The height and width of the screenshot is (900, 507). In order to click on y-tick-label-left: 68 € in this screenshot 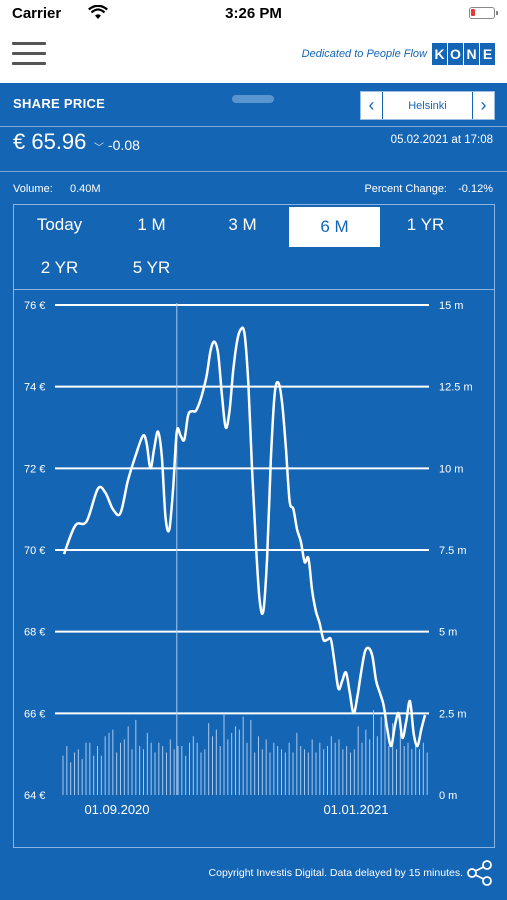, I will do `click(34, 633)`.